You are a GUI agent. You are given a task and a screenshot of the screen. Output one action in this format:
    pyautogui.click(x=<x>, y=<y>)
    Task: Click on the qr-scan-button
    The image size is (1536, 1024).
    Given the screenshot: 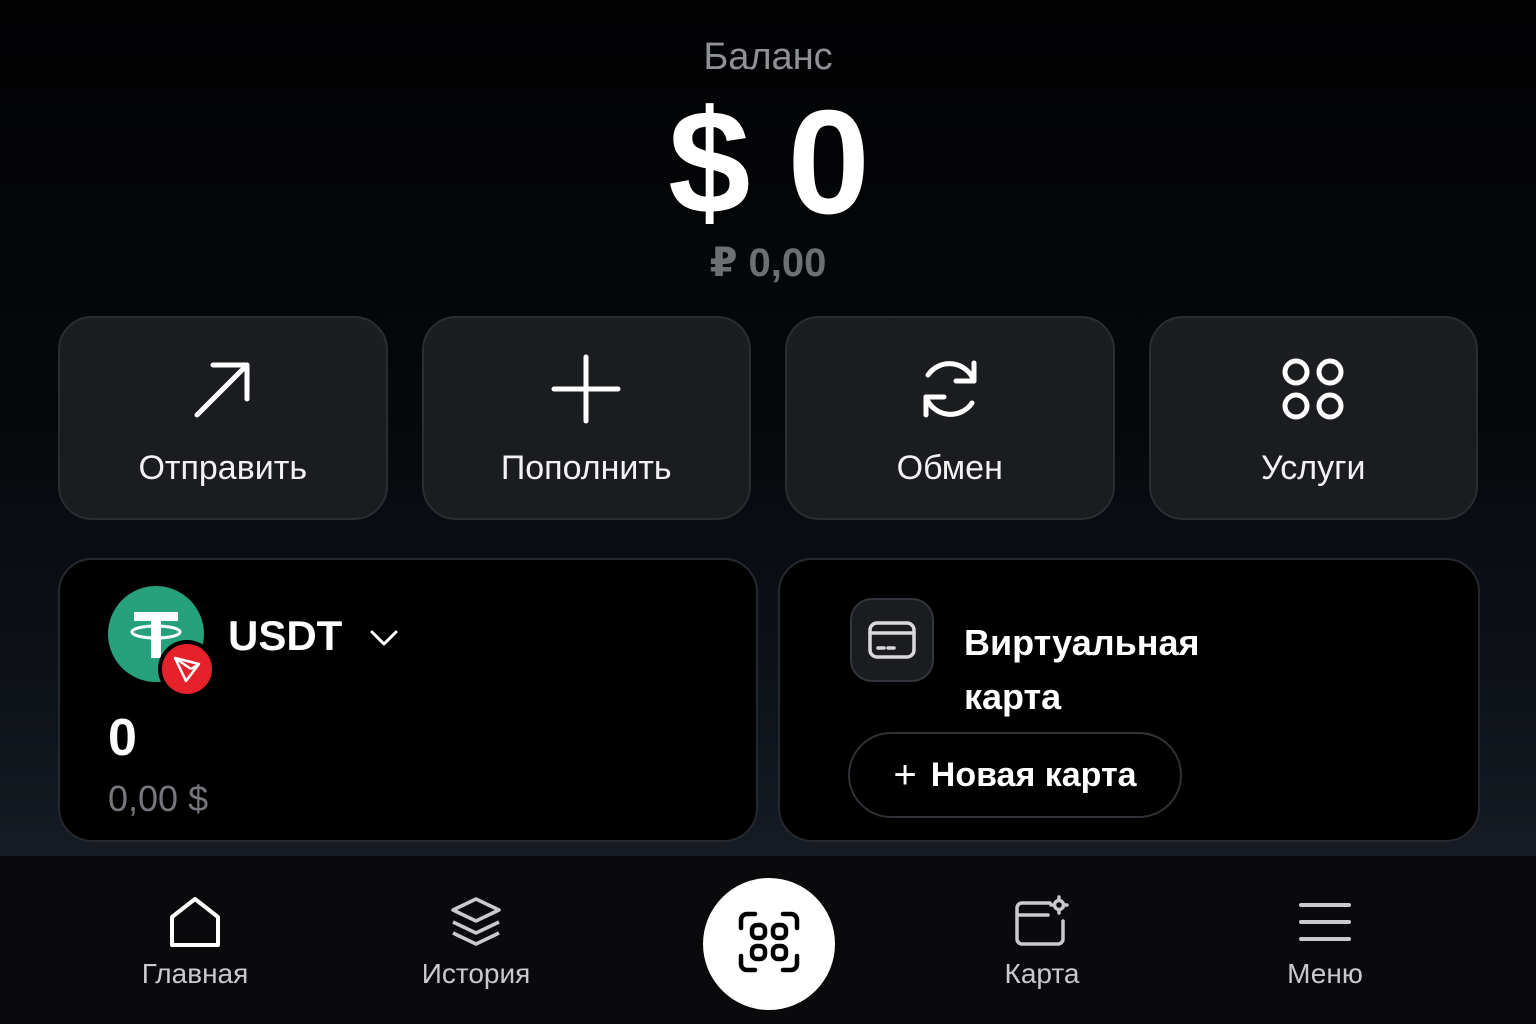 What is the action you would take?
    pyautogui.click(x=769, y=944)
    